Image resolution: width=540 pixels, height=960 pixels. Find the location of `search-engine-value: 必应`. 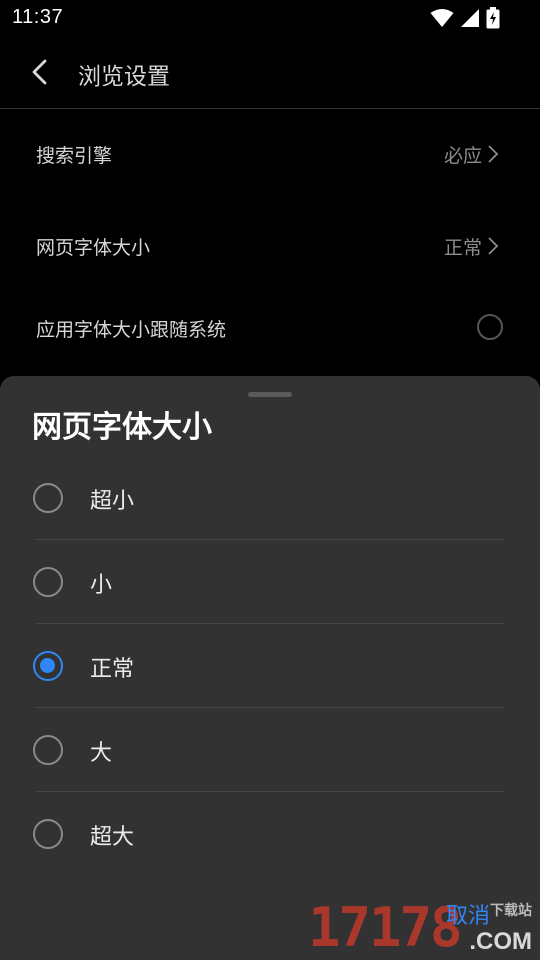

search-engine-value: 必应 is located at coordinates (462, 156).